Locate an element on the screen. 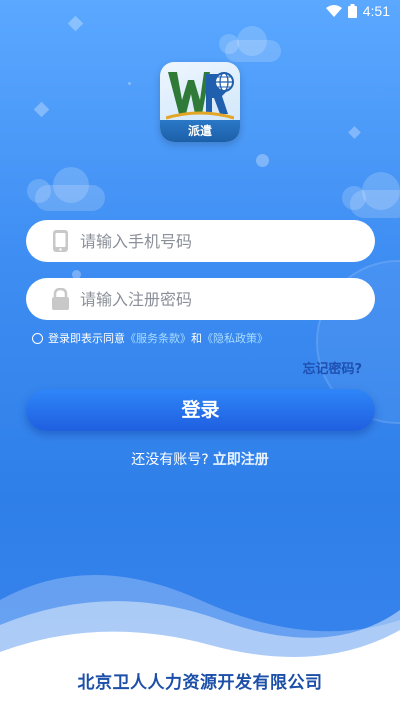  agreement-row: 登录即表示同意 《服务条款》 和 《隐私政策》 is located at coordinates (150, 338).